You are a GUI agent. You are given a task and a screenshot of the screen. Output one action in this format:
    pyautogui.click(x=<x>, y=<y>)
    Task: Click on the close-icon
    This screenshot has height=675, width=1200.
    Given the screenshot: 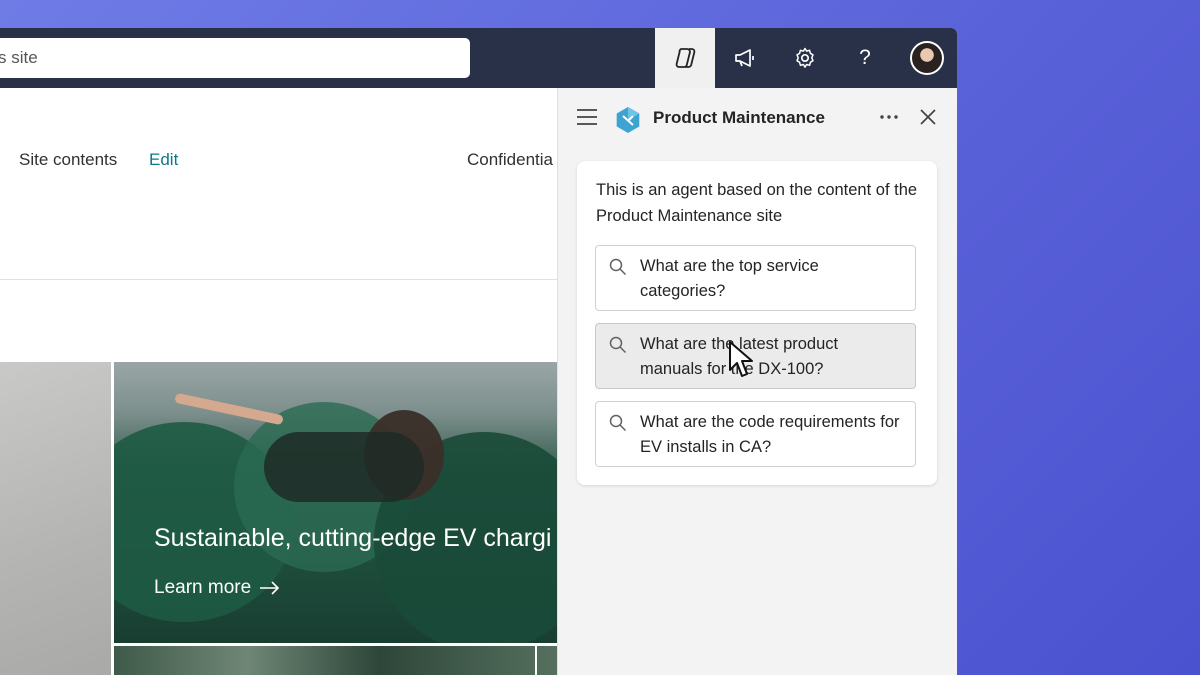 What is the action you would take?
    pyautogui.click(x=928, y=117)
    